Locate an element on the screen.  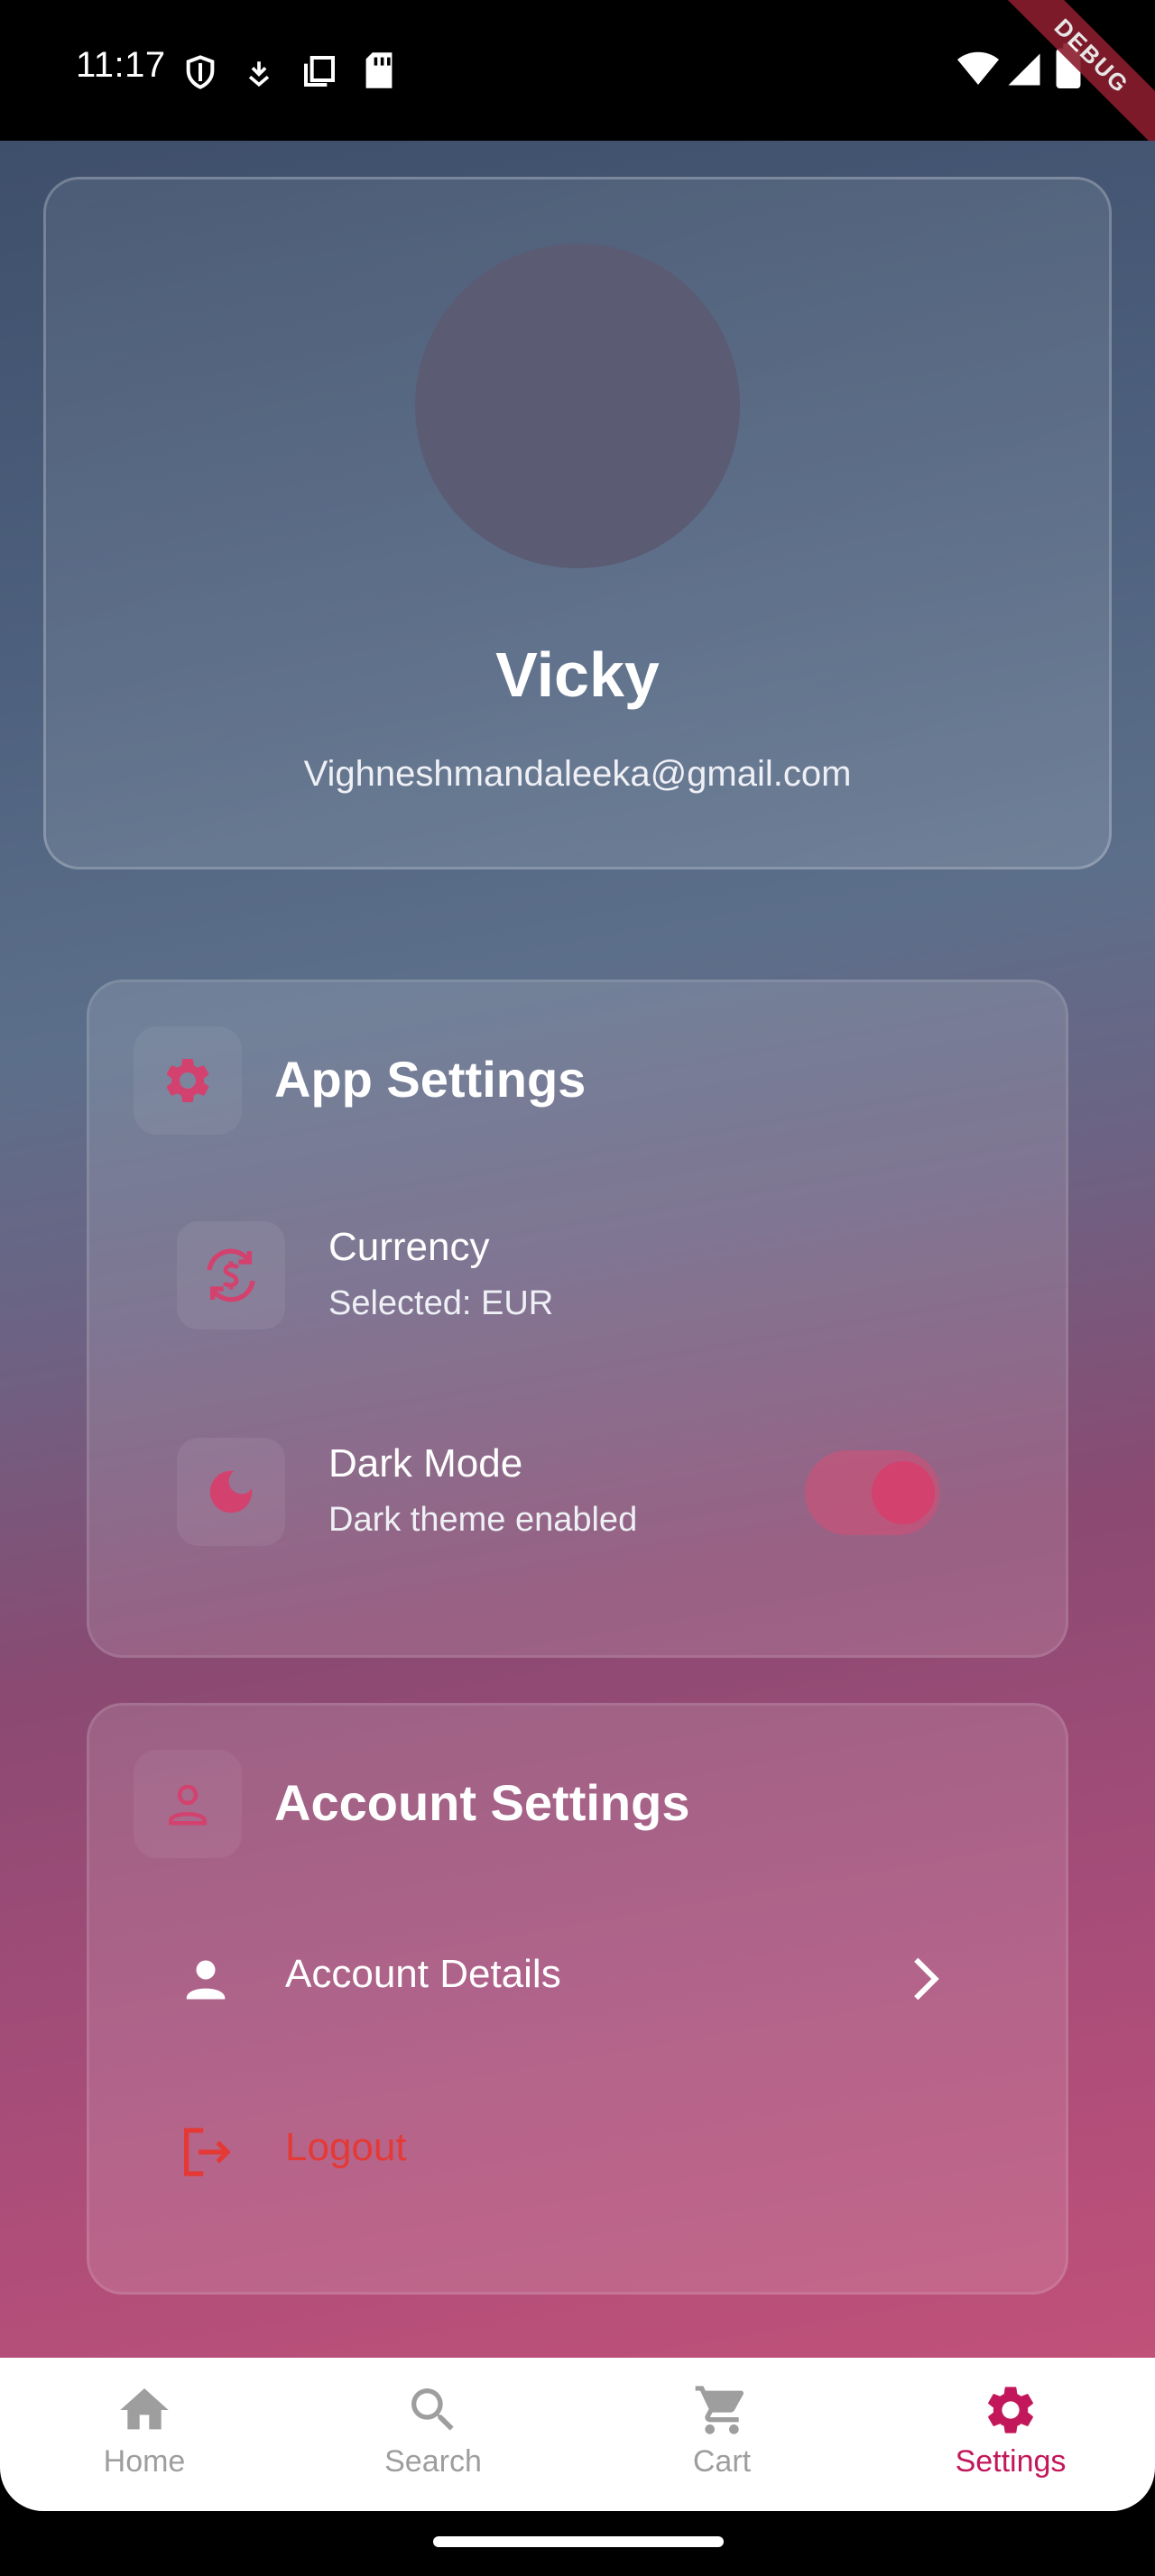
currency-title: Currency is located at coordinates (409, 1247).